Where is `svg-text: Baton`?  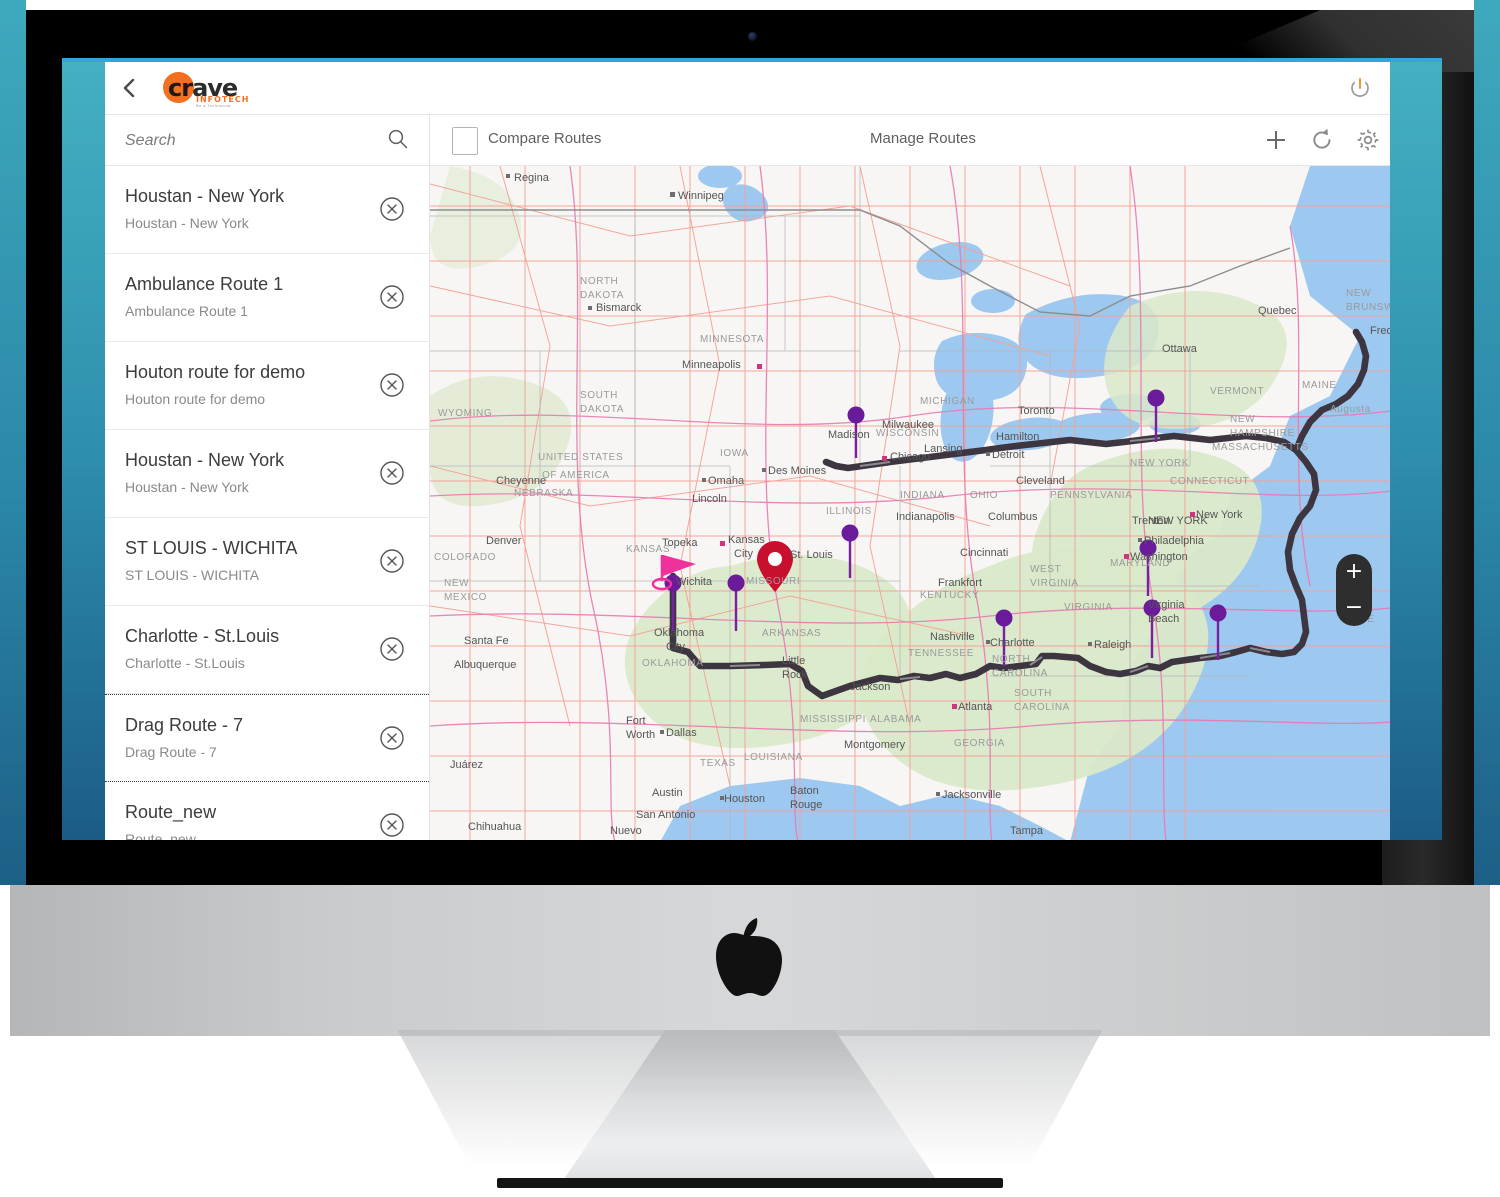
svg-text: Baton is located at coordinates (804, 791).